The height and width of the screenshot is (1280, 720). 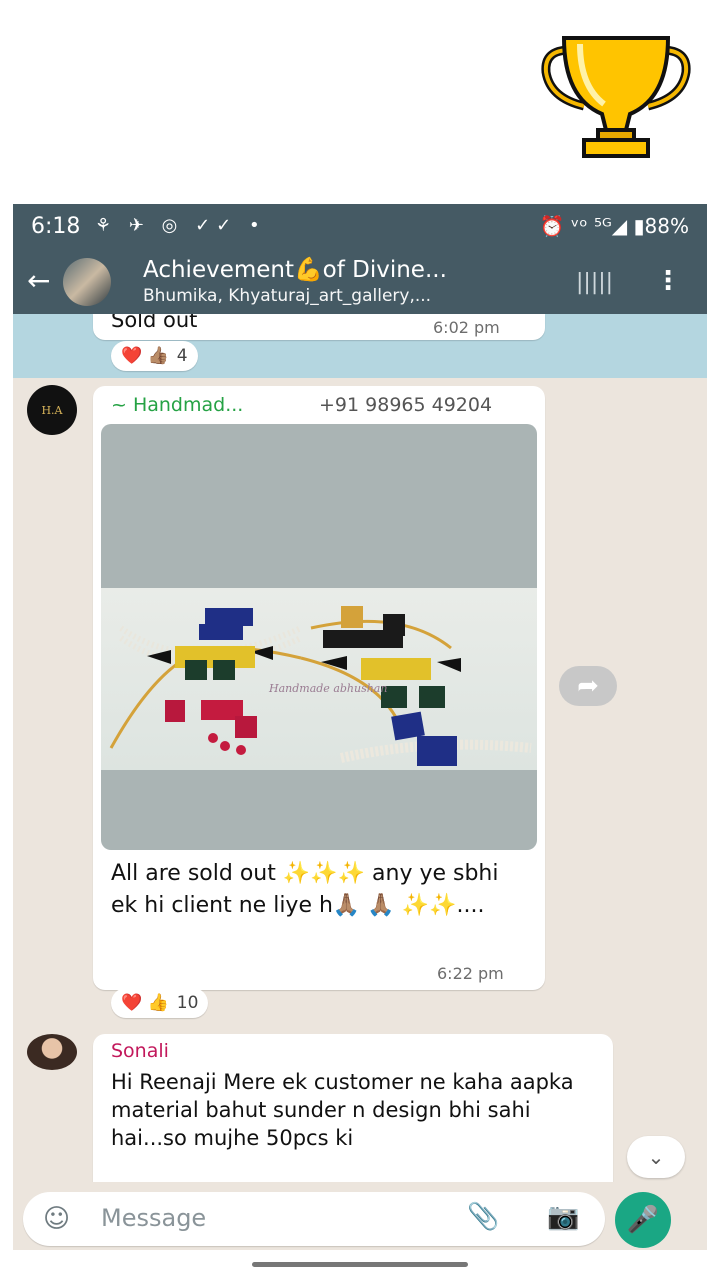 What do you see at coordinates (145, 356) in the screenshot?
I see `reaction-emojis: ❤️ 👍🏽` at bounding box center [145, 356].